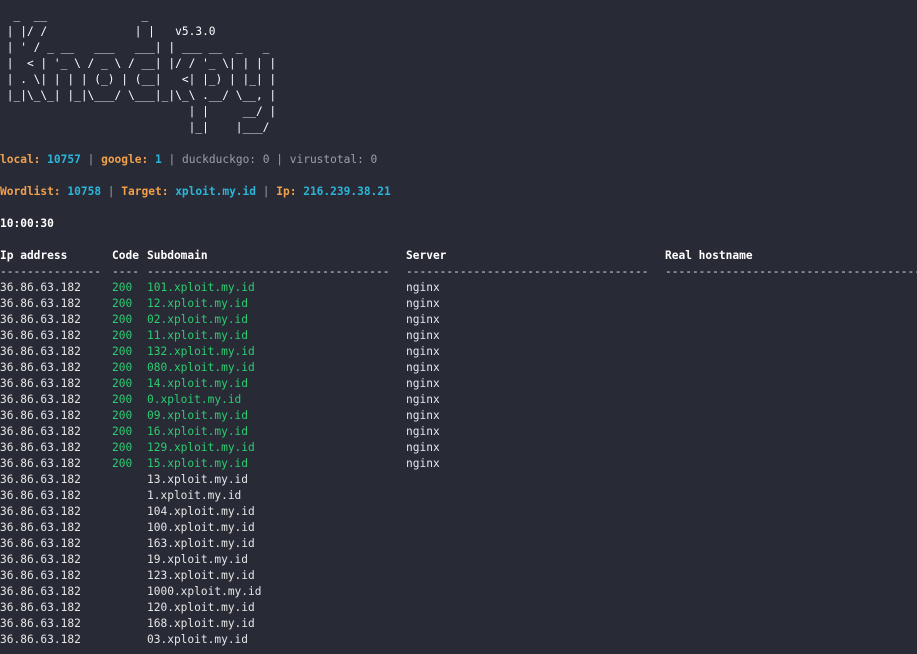  I want to click on table-row: 36.86.63.182 19.xploit.my.id, so click(458, 560).